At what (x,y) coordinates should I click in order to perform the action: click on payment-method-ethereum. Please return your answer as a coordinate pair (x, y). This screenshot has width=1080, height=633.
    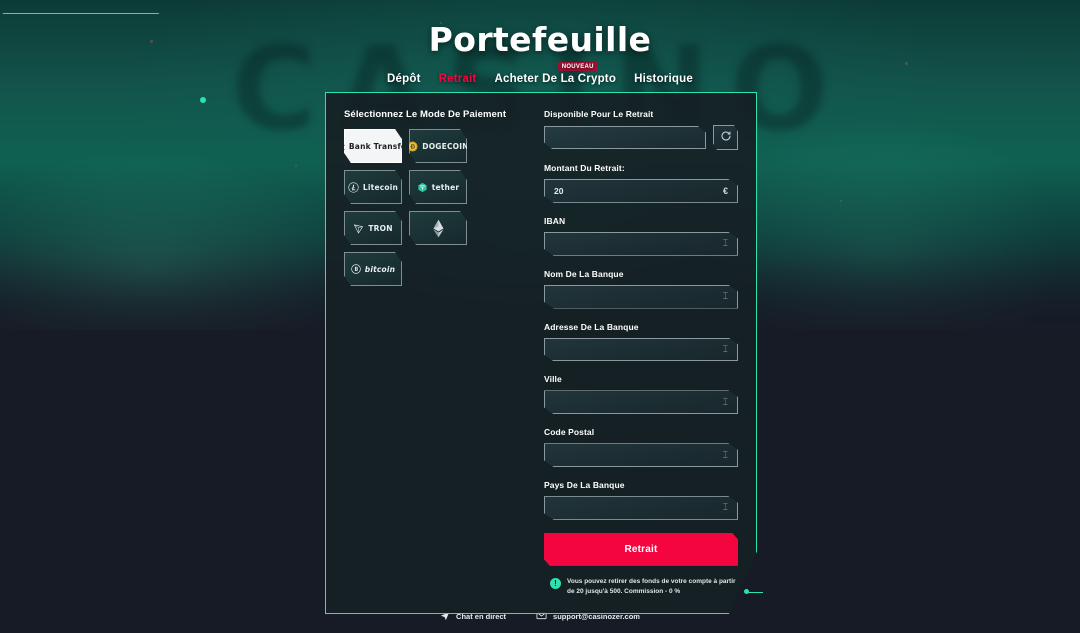
    Looking at the image, I should click on (438, 228).